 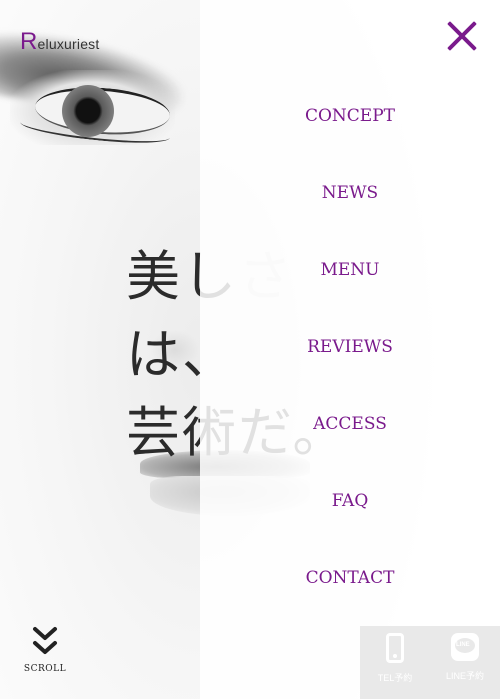 I want to click on nav-item-concept: CONCEPT, so click(x=350, y=116).